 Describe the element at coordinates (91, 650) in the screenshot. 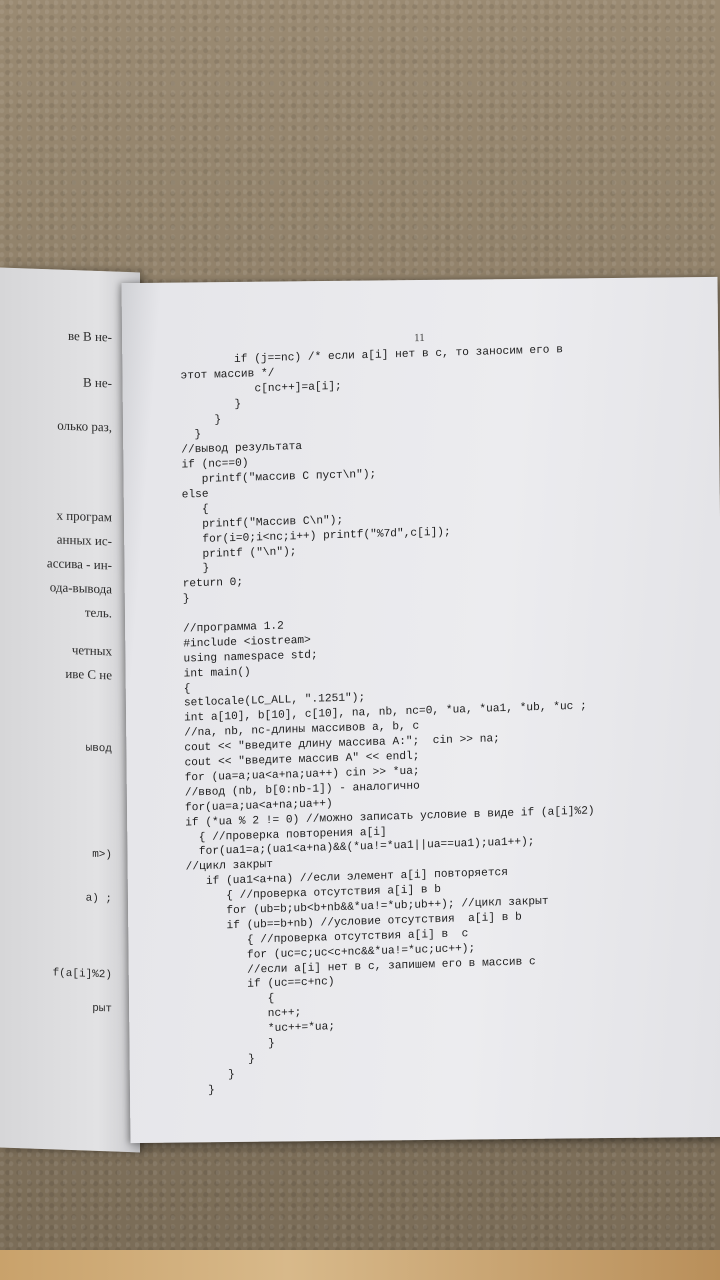

I see `left-page-fragment: четных` at that location.